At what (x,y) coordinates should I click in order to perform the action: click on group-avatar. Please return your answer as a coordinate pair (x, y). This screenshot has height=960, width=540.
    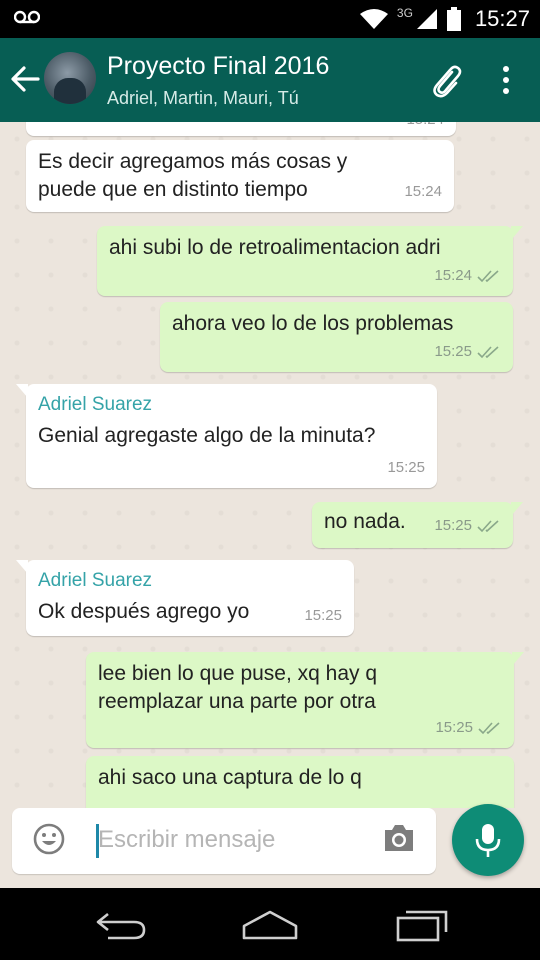
    Looking at the image, I should click on (70, 78).